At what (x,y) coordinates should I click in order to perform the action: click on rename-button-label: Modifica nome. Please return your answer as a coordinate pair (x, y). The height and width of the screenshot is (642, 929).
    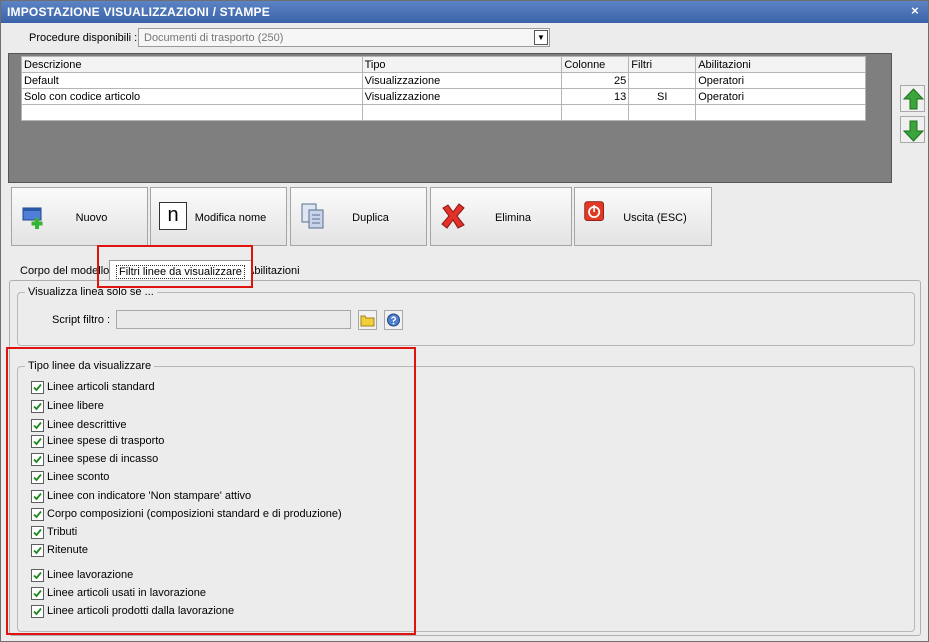
    Looking at the image, I should click on (230, 218).